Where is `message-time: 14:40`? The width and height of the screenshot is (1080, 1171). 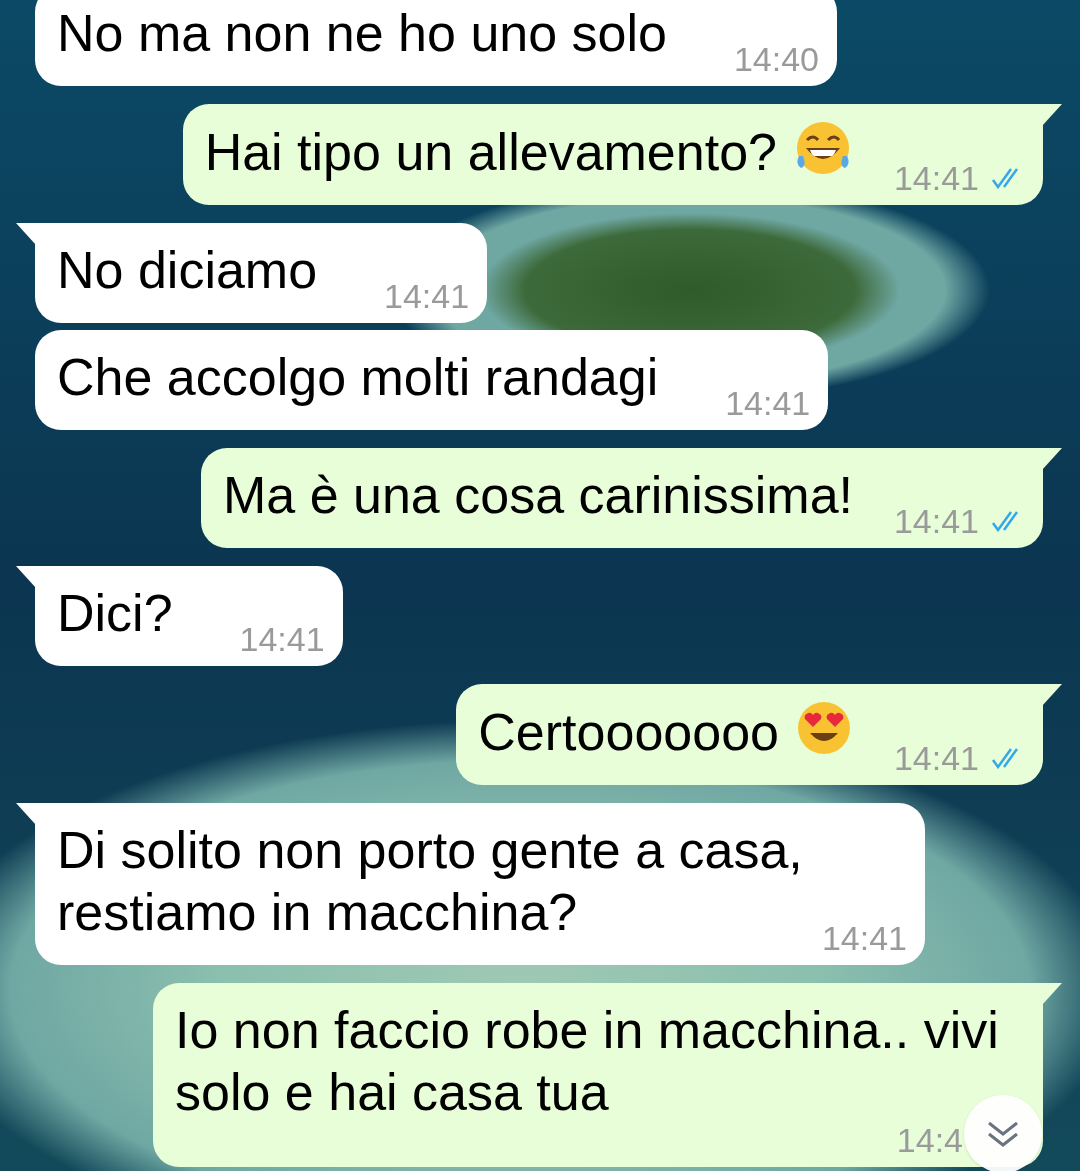
message-time: 14:40 is located at coordinates (776, 59).